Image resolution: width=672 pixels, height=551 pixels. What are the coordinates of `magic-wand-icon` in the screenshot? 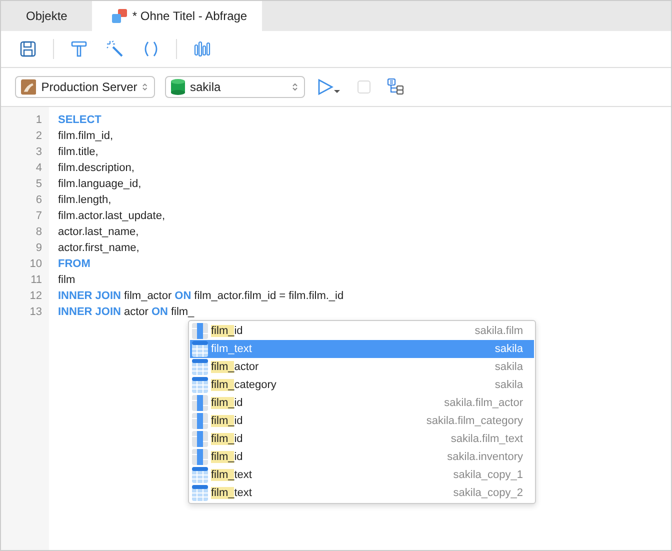 It's located at (115, 49).